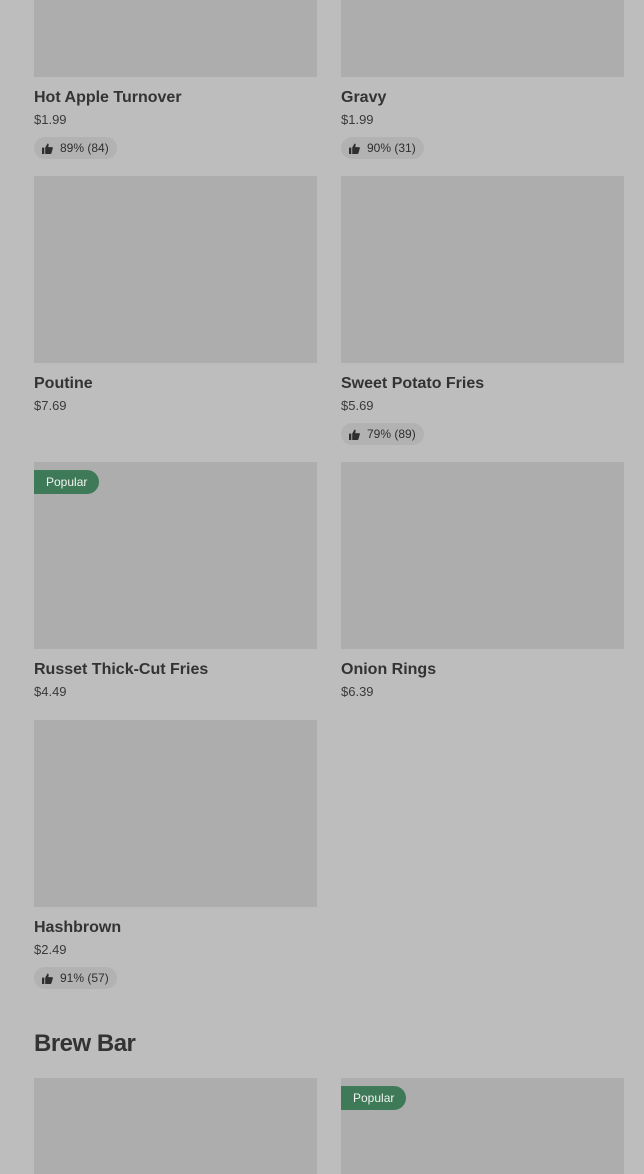 The image size is (644, 1174). Describe the element at coordinates (357, 405) in the screenshot. I see `item-price: $5.69` at that location.